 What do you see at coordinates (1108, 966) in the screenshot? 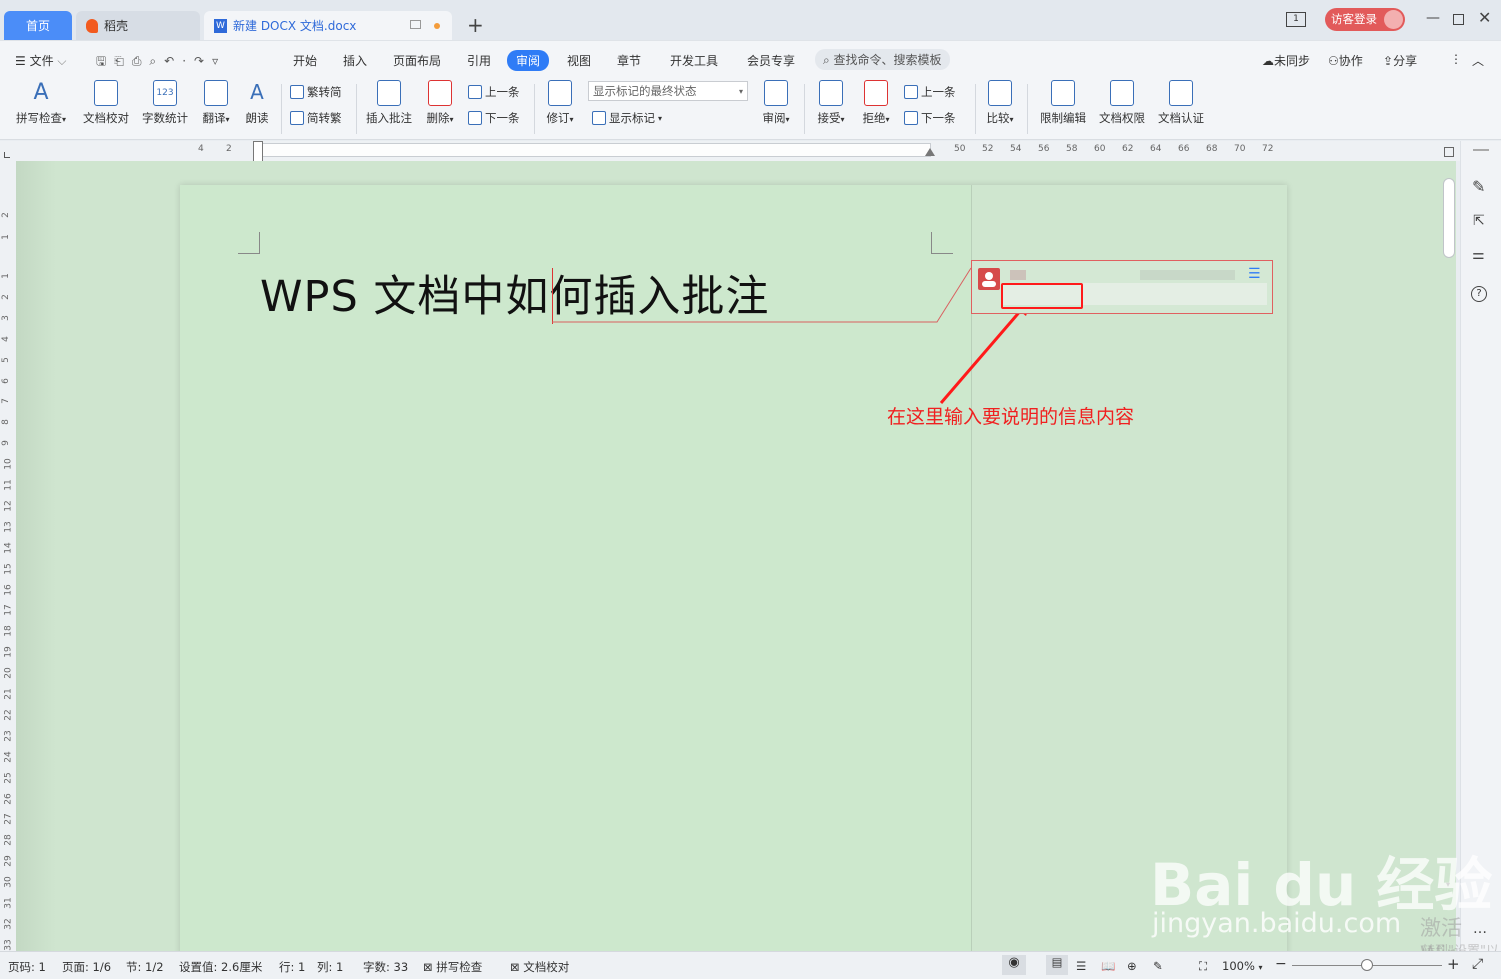
I see `read-view-icon: 📖` at bounding box center [1108, 966].